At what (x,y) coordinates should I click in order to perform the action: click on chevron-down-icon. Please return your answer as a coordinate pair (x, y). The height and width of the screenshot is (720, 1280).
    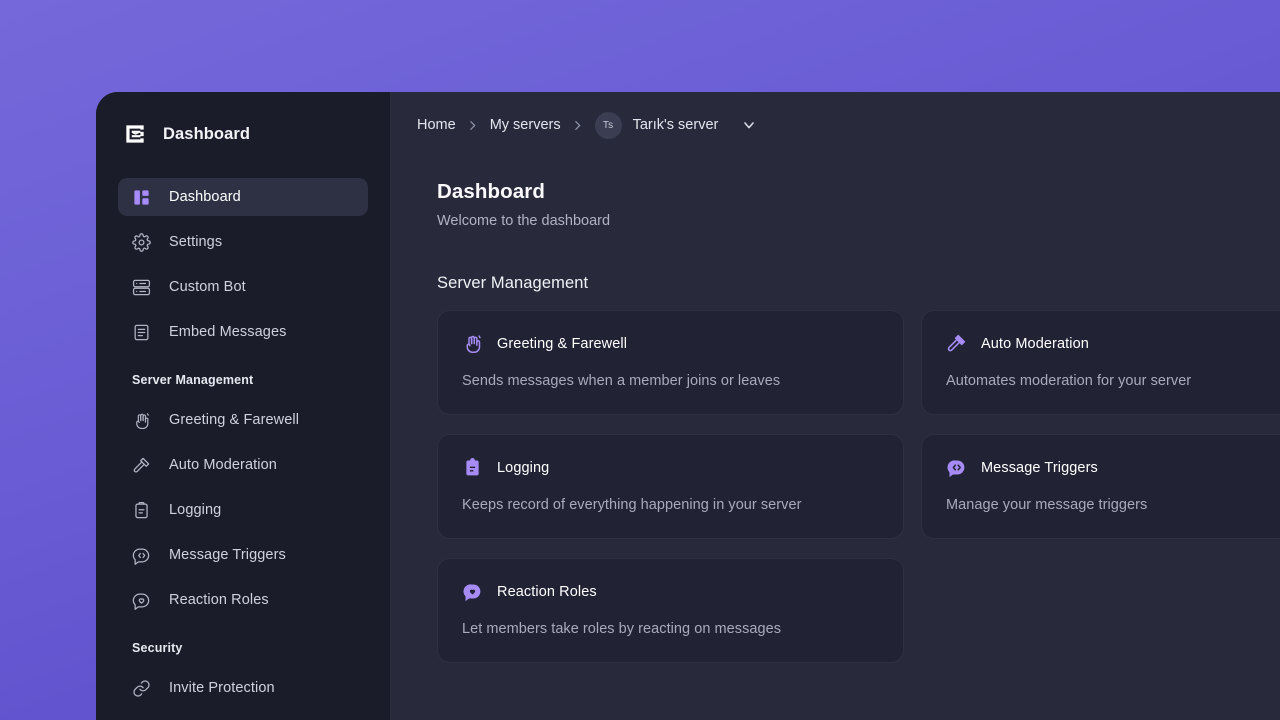
    Looking at the image, I should click on (749, 125).